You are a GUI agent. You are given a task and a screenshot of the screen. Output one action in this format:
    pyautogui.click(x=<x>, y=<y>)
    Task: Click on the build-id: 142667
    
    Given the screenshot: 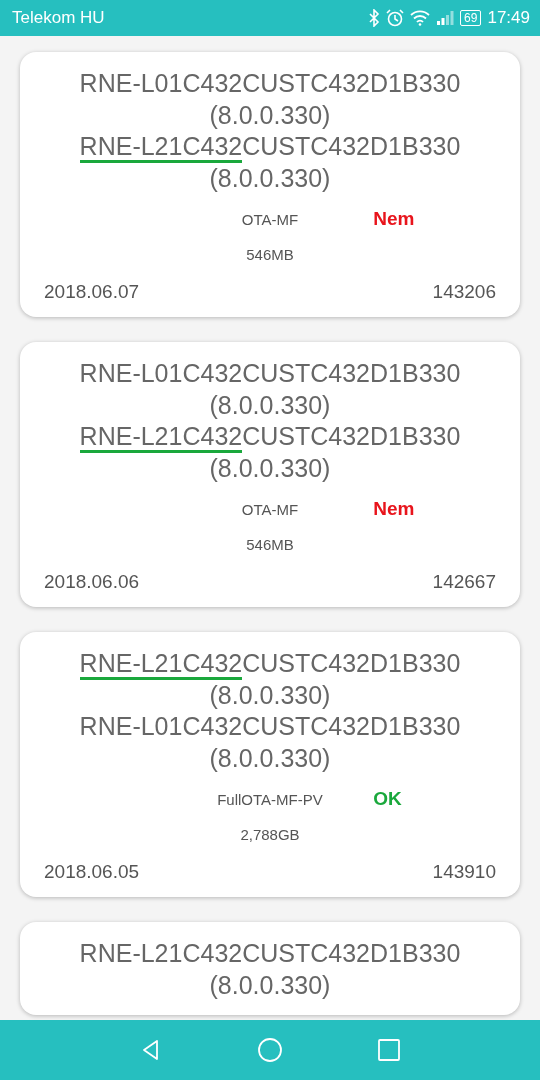 What is the action you would take?
    pyautogui.click(x=464, y=582)
    